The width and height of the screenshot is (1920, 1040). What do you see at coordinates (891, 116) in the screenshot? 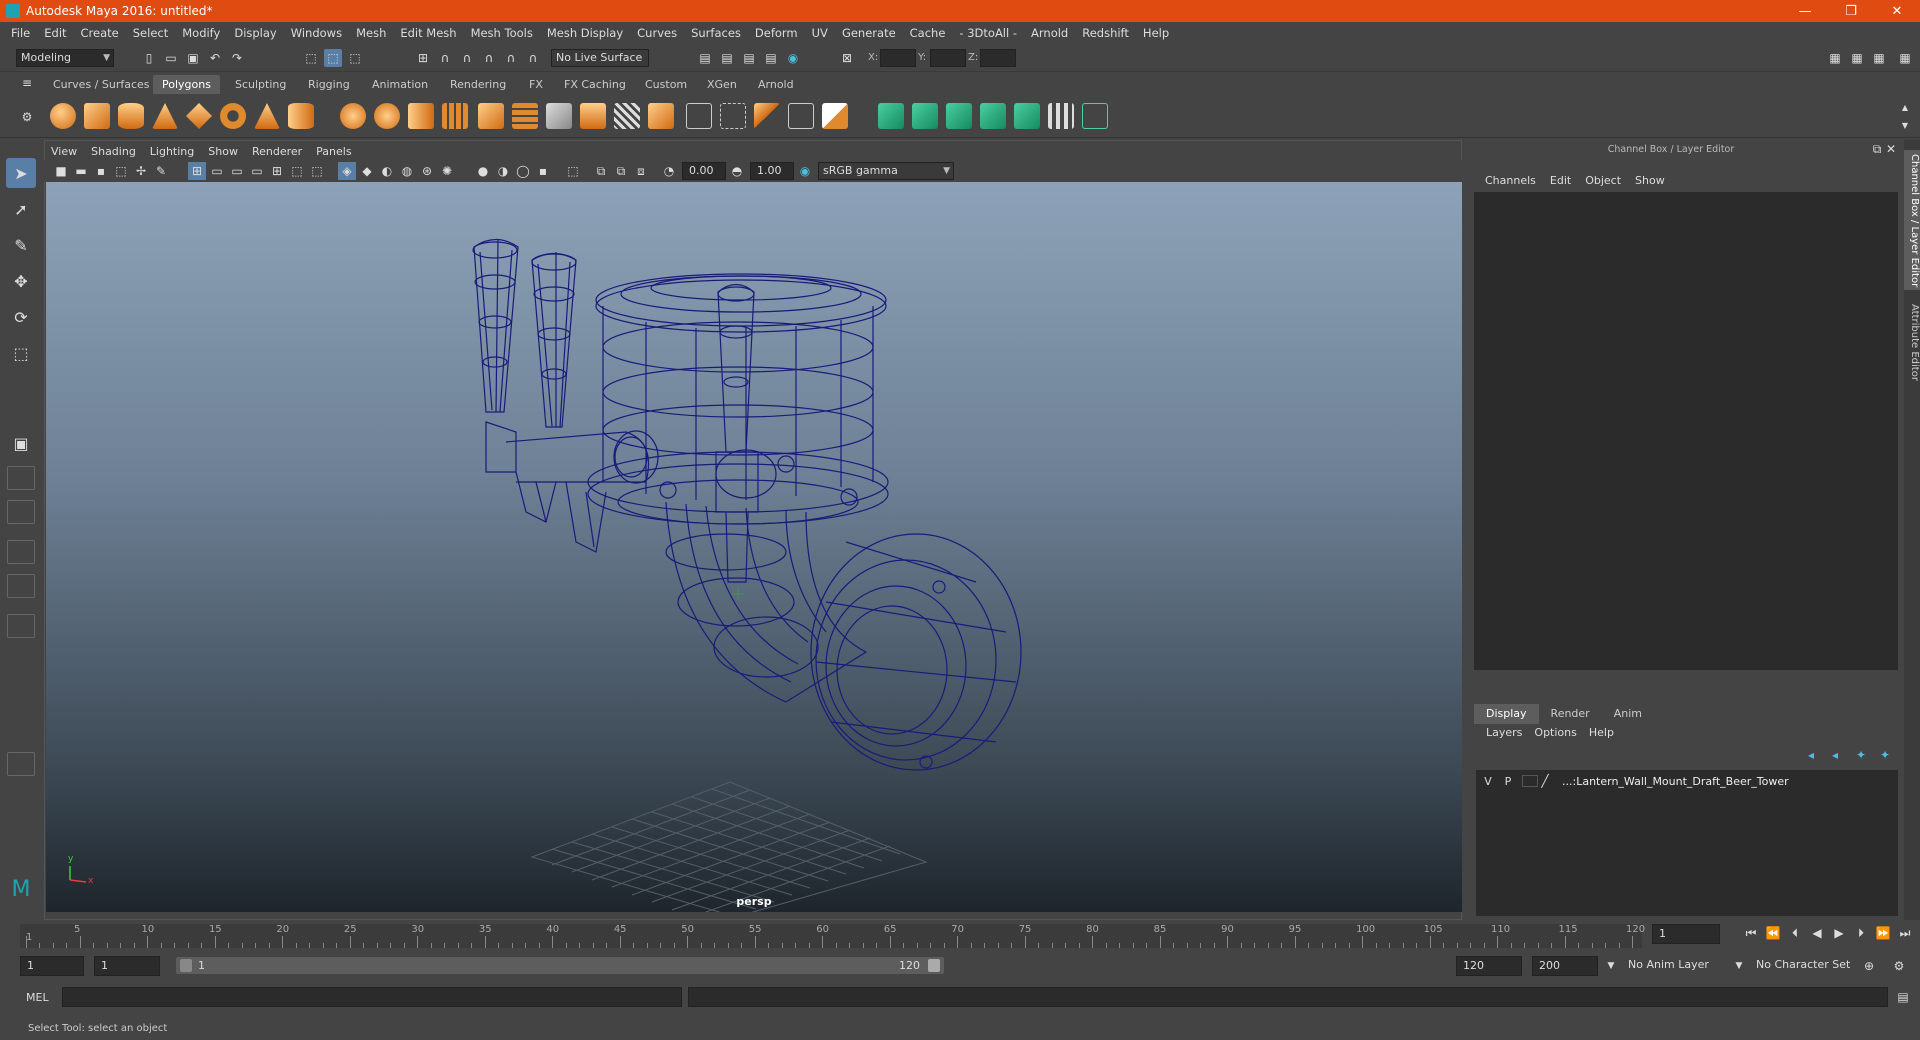
I see `planar-uv-icon` at bounding box center [891, 116].